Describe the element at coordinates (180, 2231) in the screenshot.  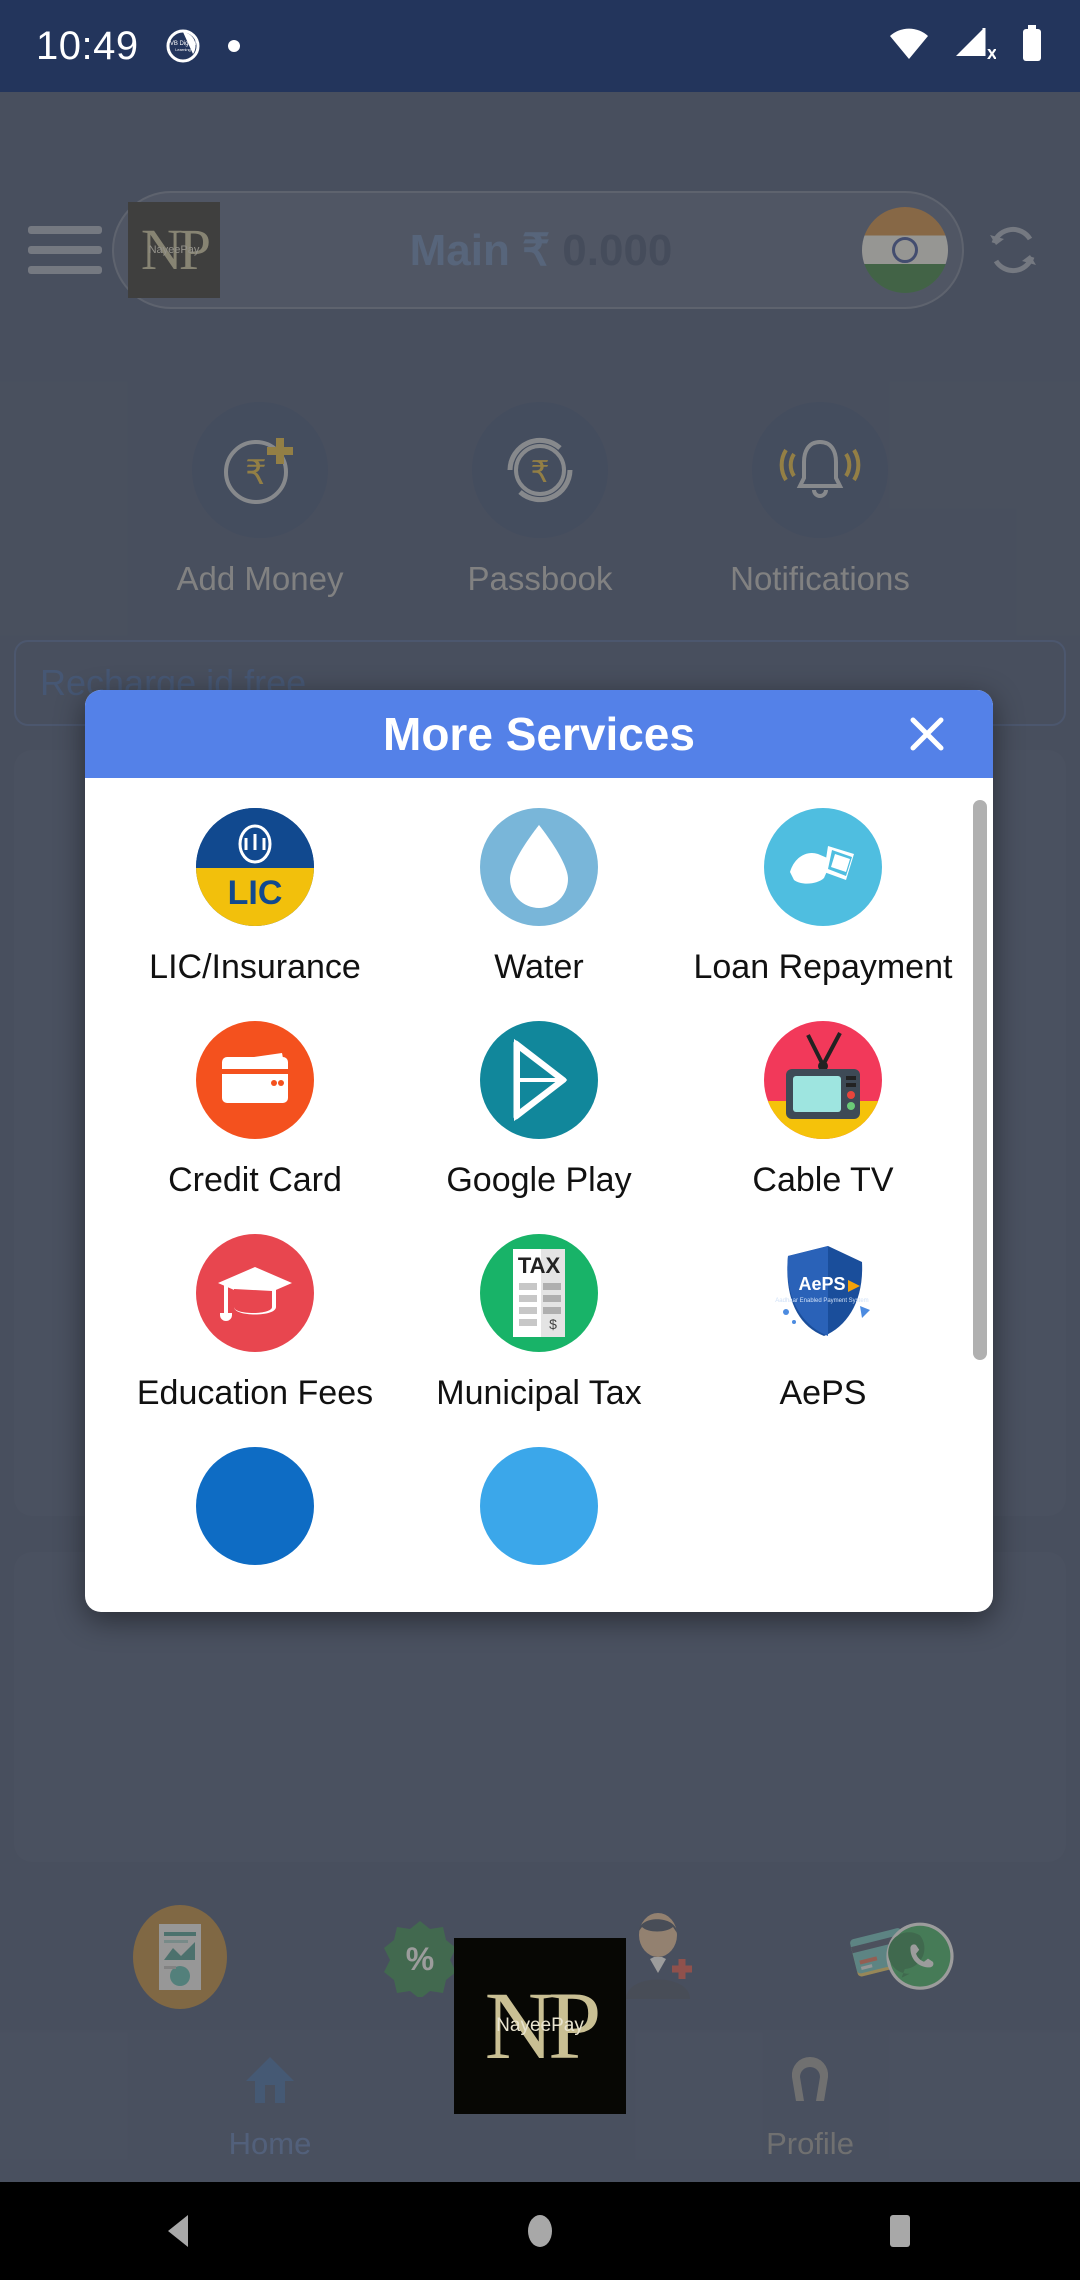
I see `back-triangle-icon` at that location.